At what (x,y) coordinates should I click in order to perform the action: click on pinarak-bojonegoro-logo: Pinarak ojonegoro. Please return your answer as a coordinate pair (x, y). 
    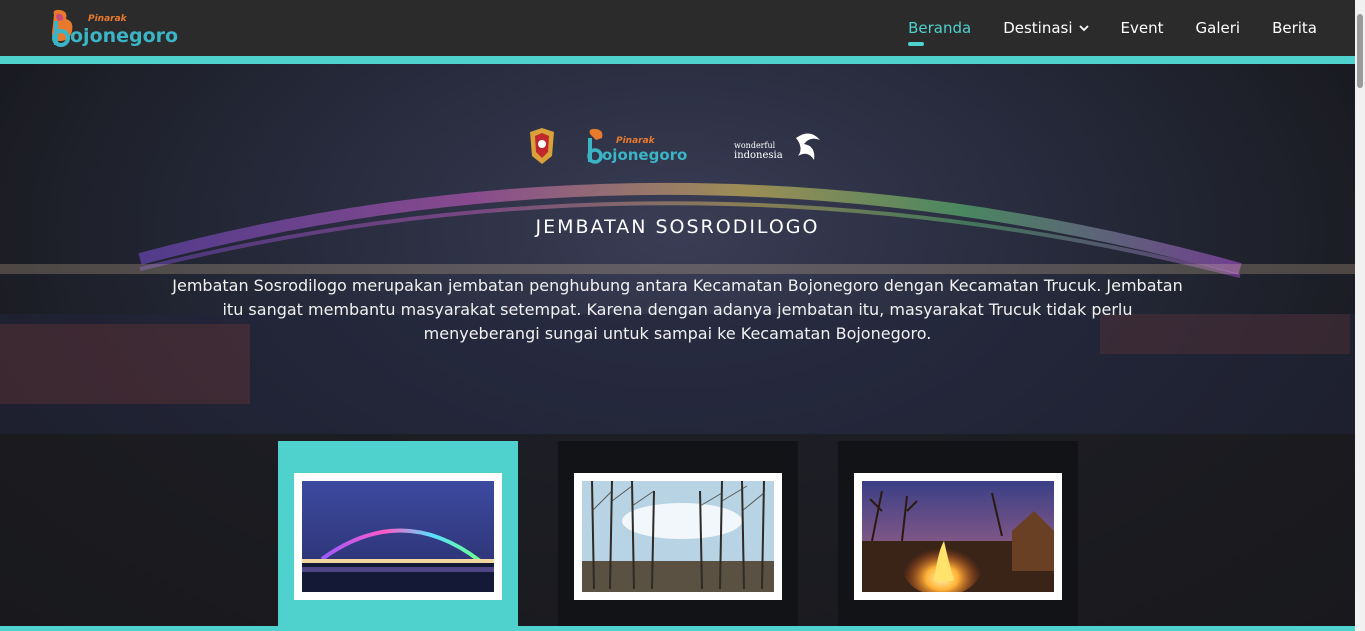
    Looking at the image, I should click on (113, 29).